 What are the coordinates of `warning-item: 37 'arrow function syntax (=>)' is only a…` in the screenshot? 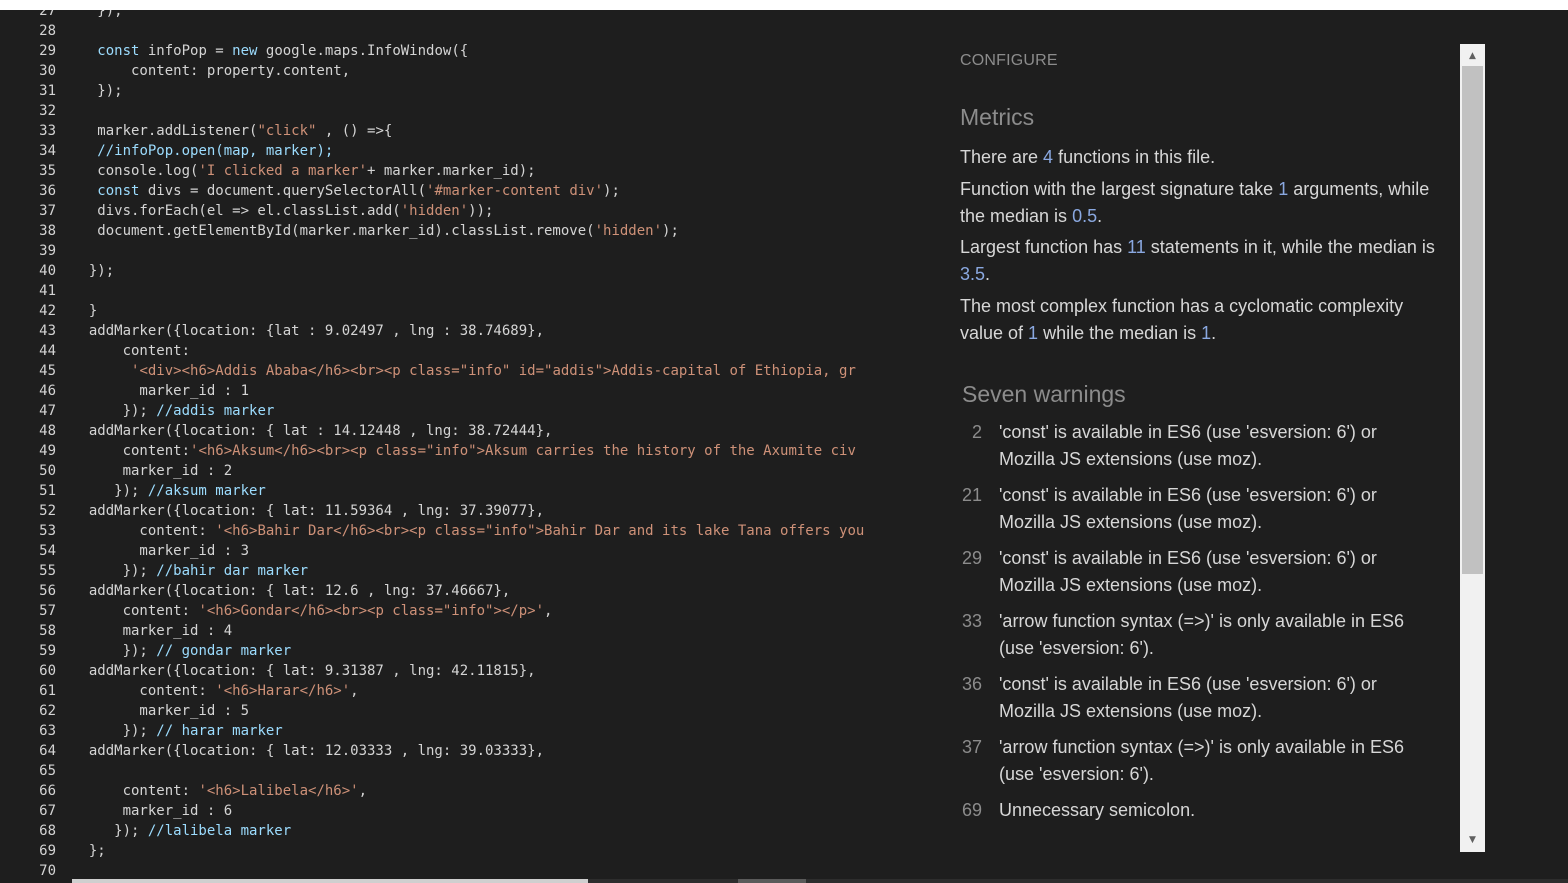 It's located at (1199, 764).